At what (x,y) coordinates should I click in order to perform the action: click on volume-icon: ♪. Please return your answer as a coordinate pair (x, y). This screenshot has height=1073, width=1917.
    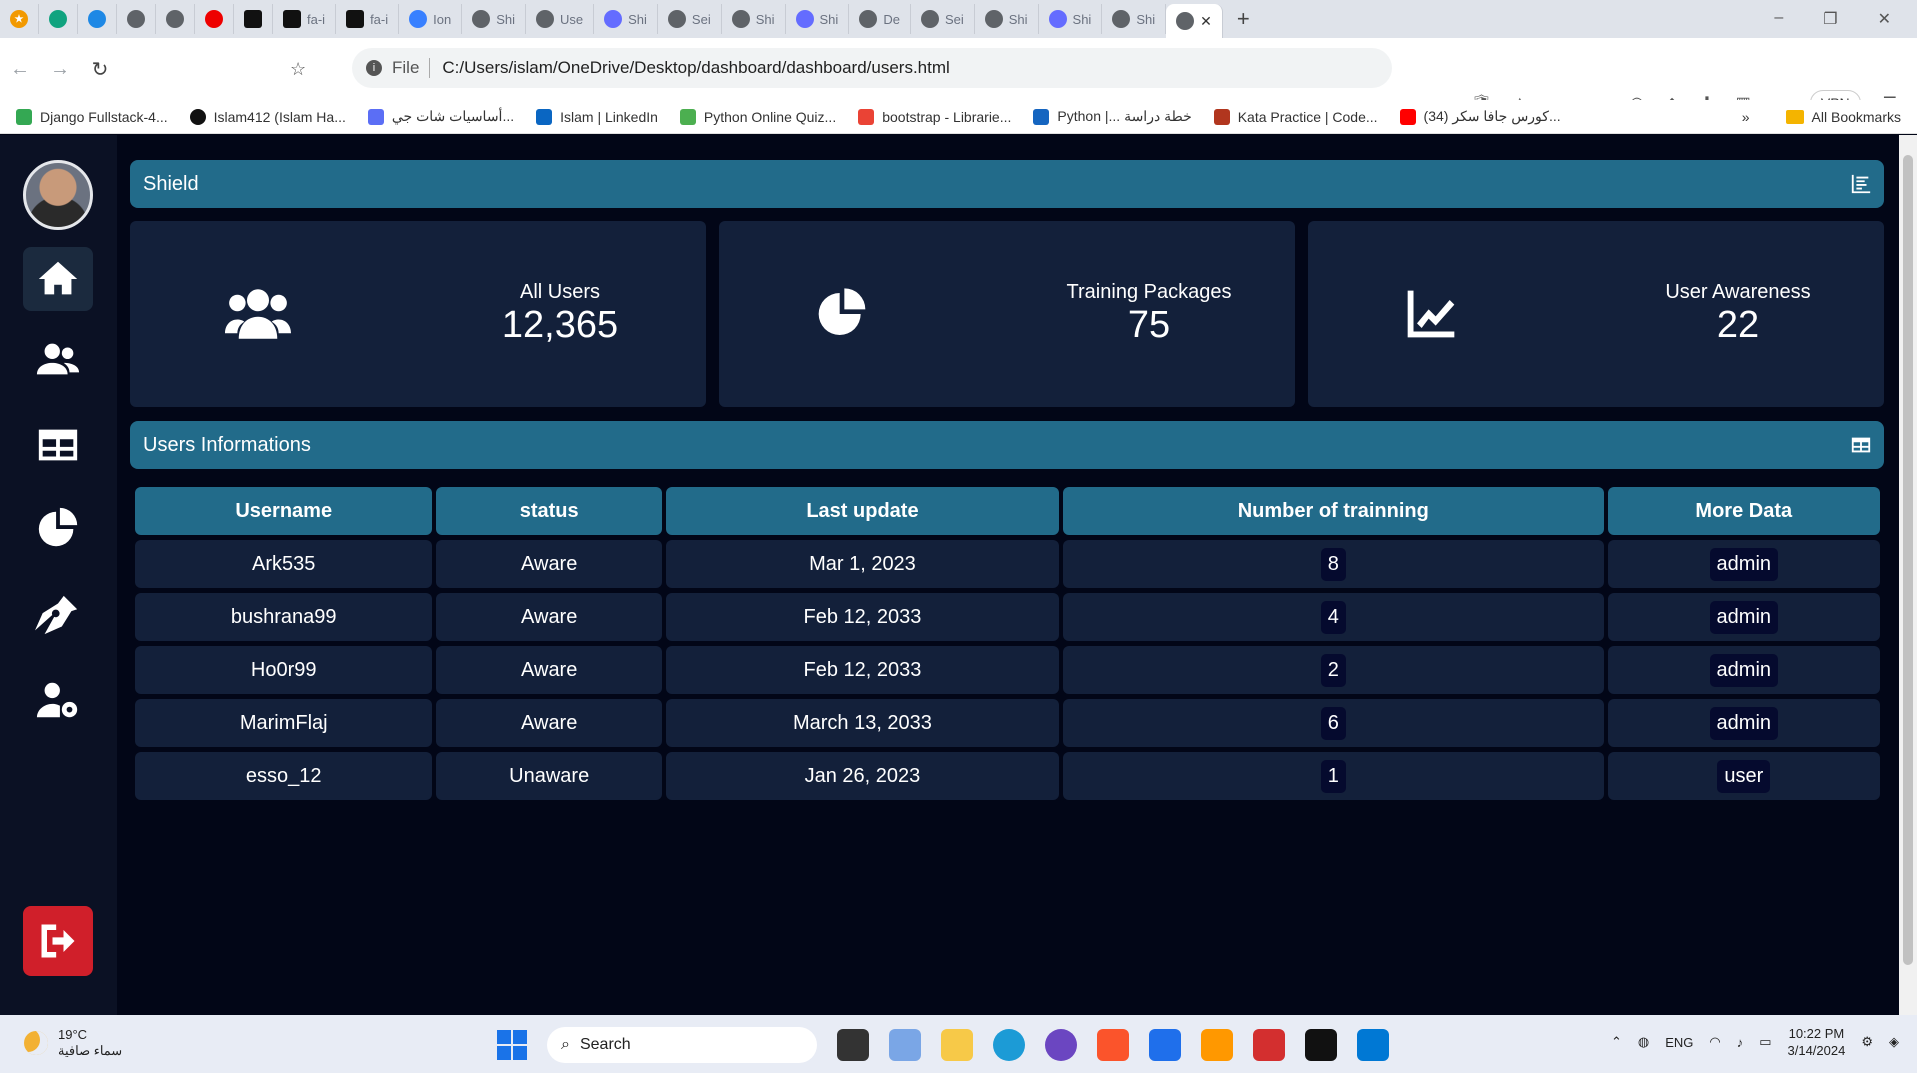
    Looking at the image, I should click on (1740, 1042).